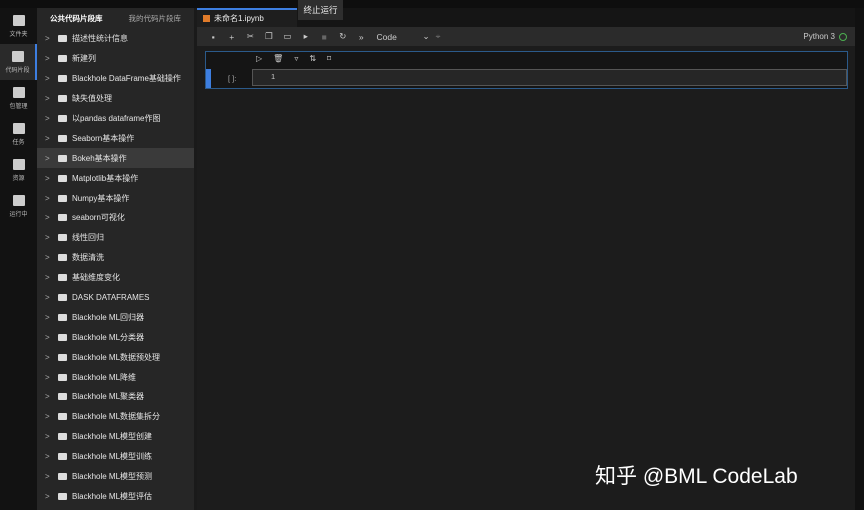  I want to click on snippet-folder: > Blackhole ML分类器, so click(115, 337).